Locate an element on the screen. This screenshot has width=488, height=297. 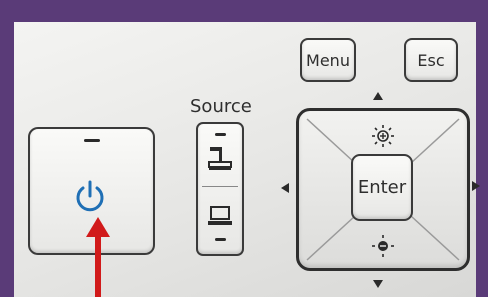
enter-button-label: Enter is located at coordinates (382, 187).